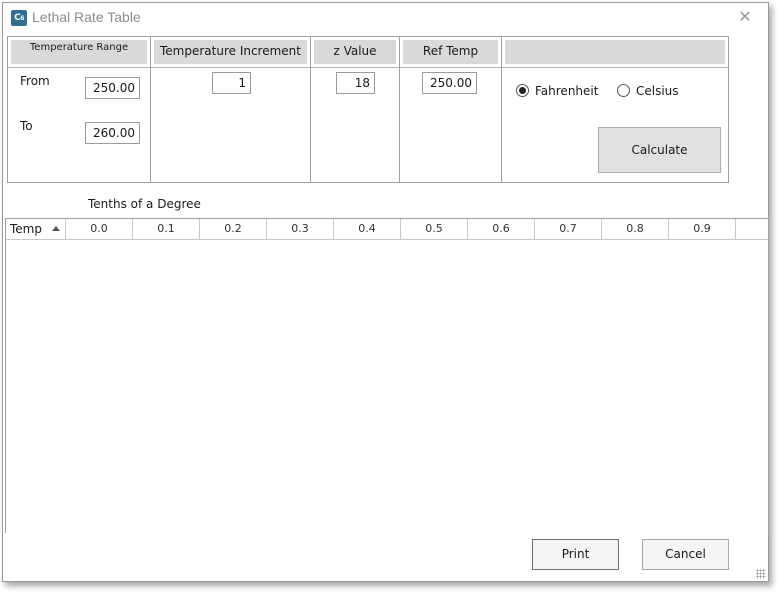  What do you see at coordinates (230, 52) in the screenshot?
I see `temperature-increment-header: Temperature Increment` at bounding box center [230, 52].